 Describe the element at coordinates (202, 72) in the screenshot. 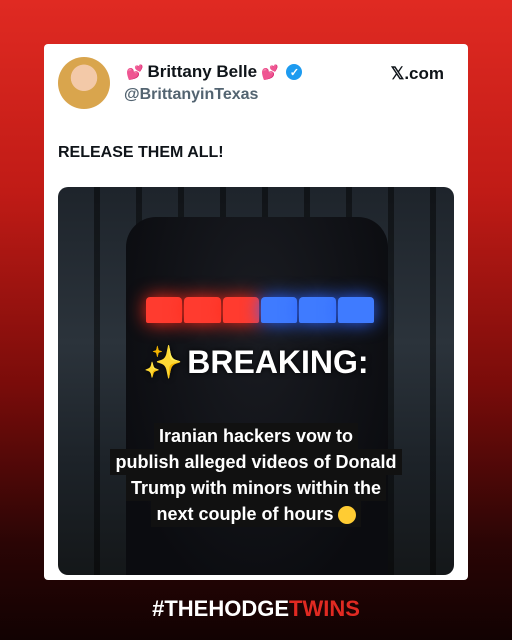

I see `author-name: Brittany Belle` at that location.